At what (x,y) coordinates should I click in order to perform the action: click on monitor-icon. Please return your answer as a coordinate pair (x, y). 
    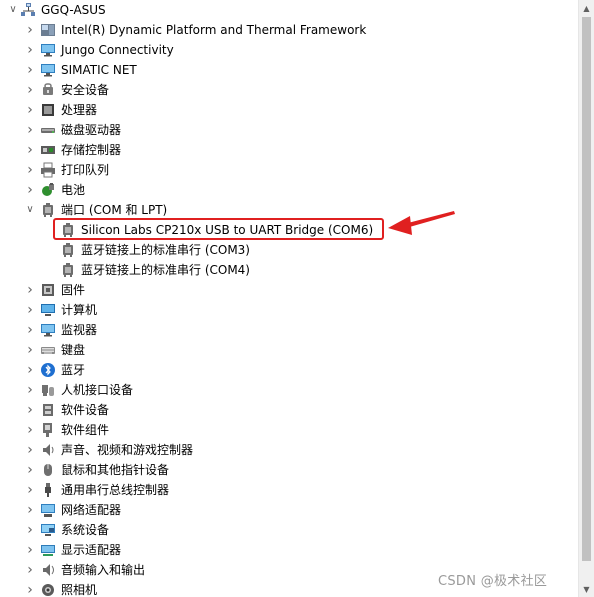
    Looking at the image, I should click on (48, 330).